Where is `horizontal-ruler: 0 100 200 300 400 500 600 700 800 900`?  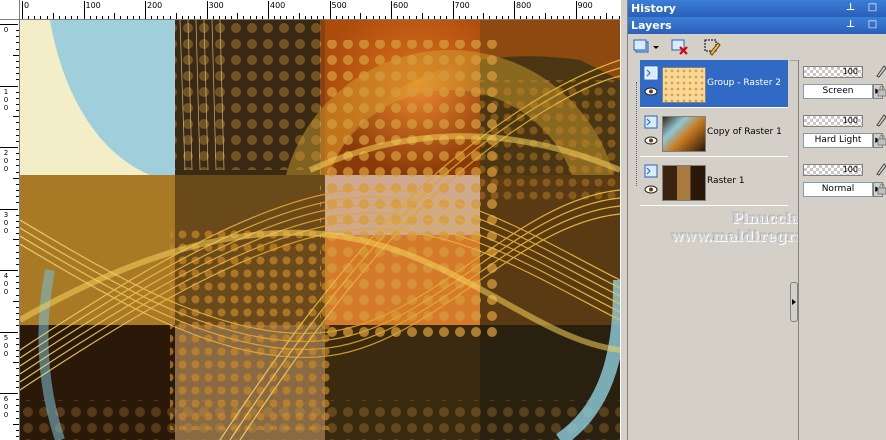
horizontal-ruler: 0 100 200 300 400 500 600 700 800 900 is located at coordinates (310, 10).